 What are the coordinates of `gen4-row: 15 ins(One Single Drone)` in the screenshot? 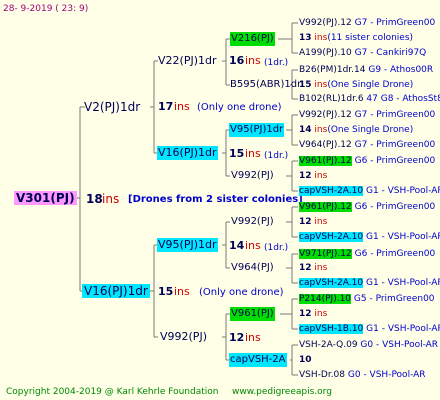 It's located at (356, 85).